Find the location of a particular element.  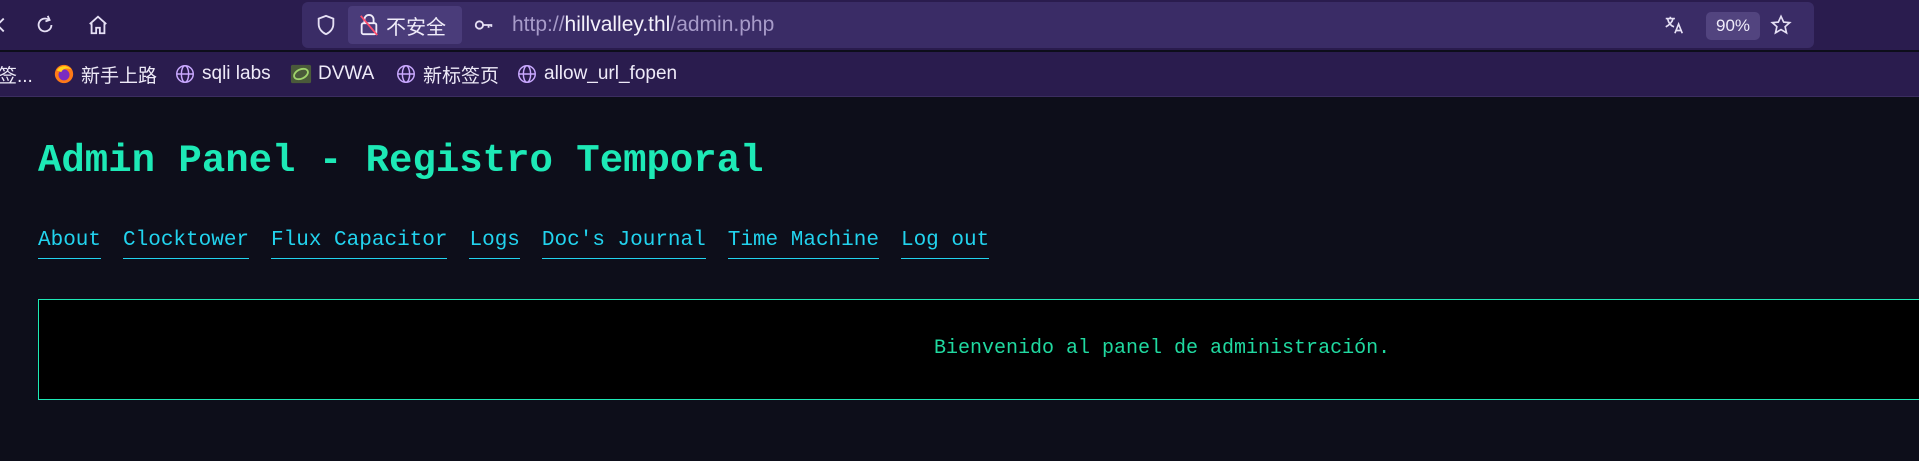

bookmark-item: DVWA is located at coordinates (332, 74).